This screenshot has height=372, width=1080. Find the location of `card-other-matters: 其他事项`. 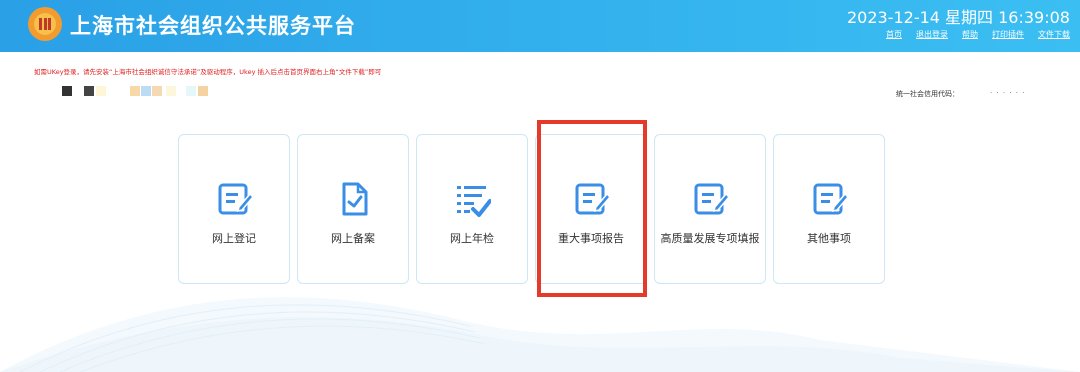

card-other-matters: 其他事项 is located at coordinates (829, 209).